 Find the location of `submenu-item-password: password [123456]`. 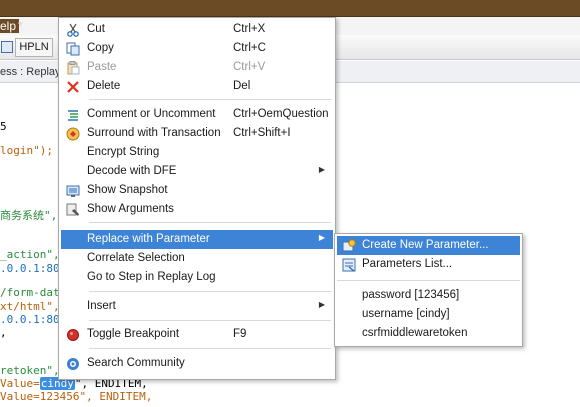

submenu-item-password: password [123456] is located at coordinates (428, 295).